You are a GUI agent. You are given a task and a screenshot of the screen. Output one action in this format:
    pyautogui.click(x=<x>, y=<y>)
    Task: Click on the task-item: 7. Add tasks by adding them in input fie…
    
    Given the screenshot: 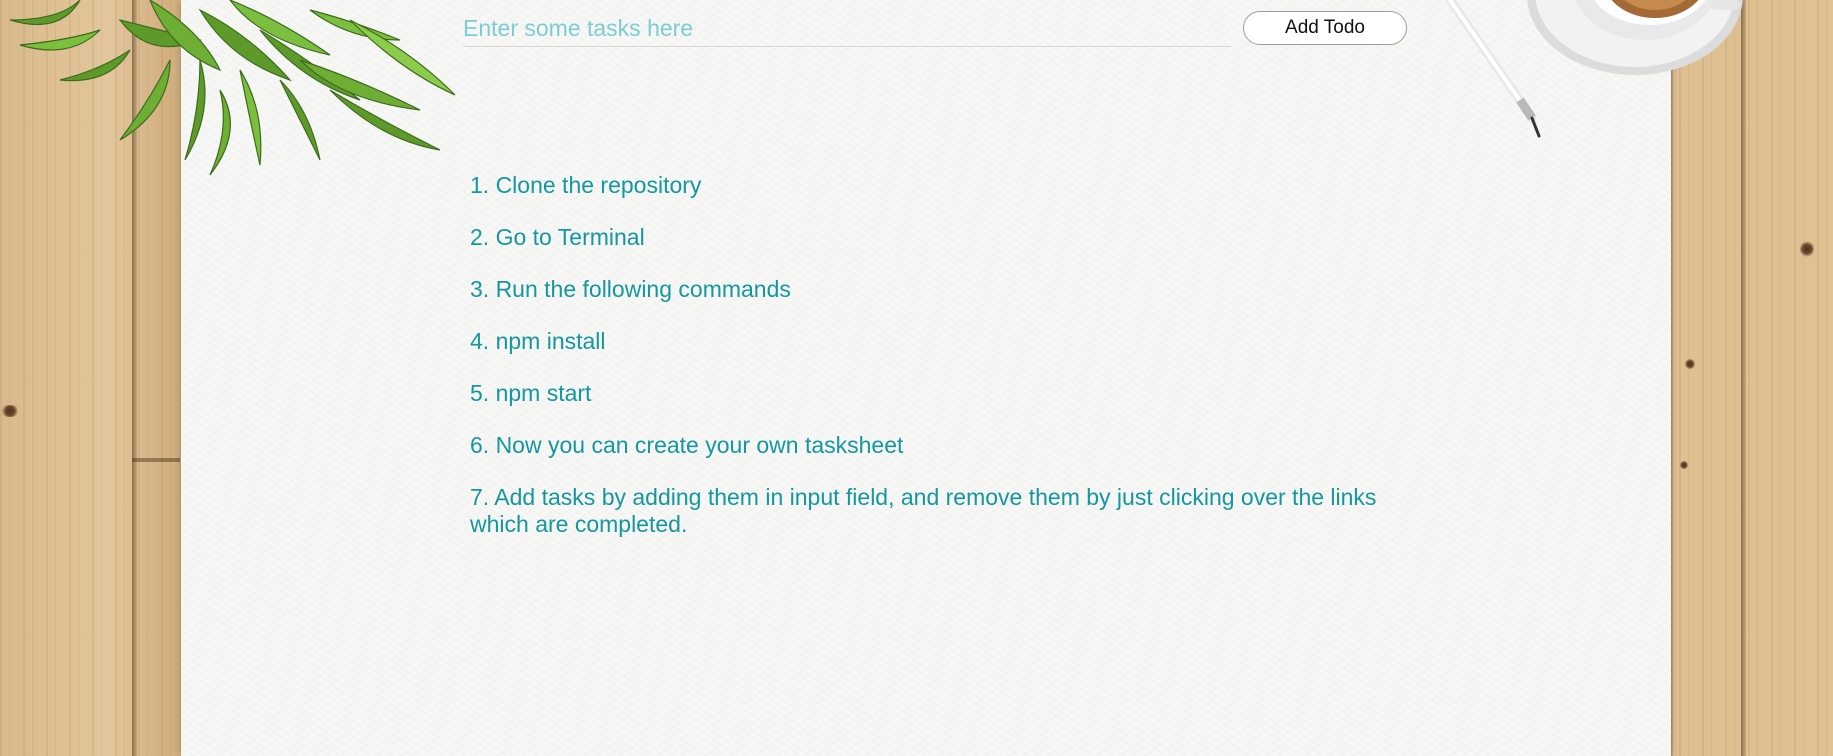 What is the action you would take?
    pyautogui.click(x=930, y=511)
    